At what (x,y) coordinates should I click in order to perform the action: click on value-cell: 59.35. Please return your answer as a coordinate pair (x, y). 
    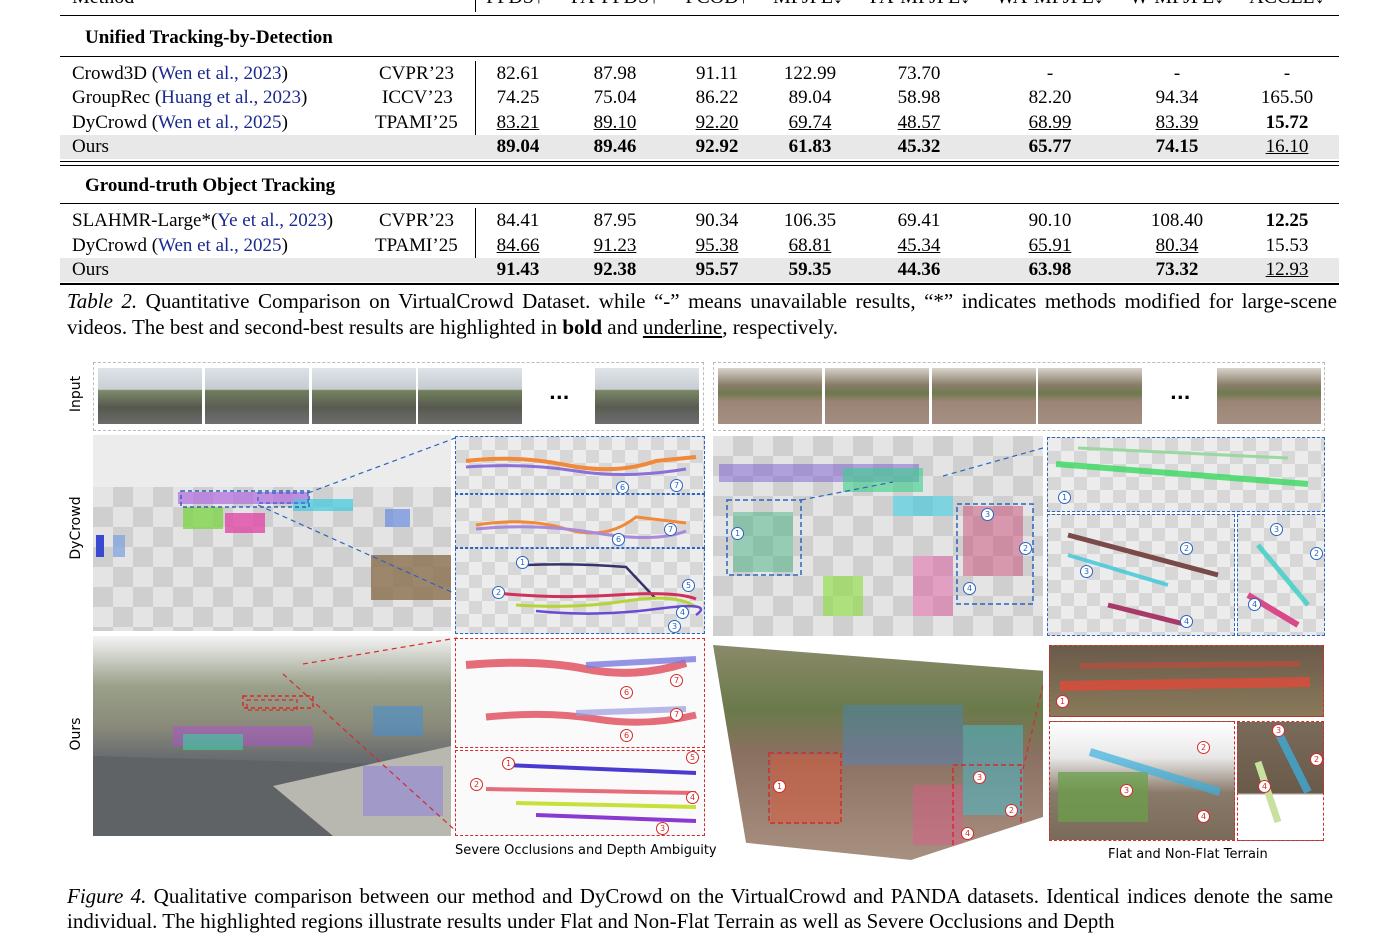
    Looking at the image, I should click on (810, 269).